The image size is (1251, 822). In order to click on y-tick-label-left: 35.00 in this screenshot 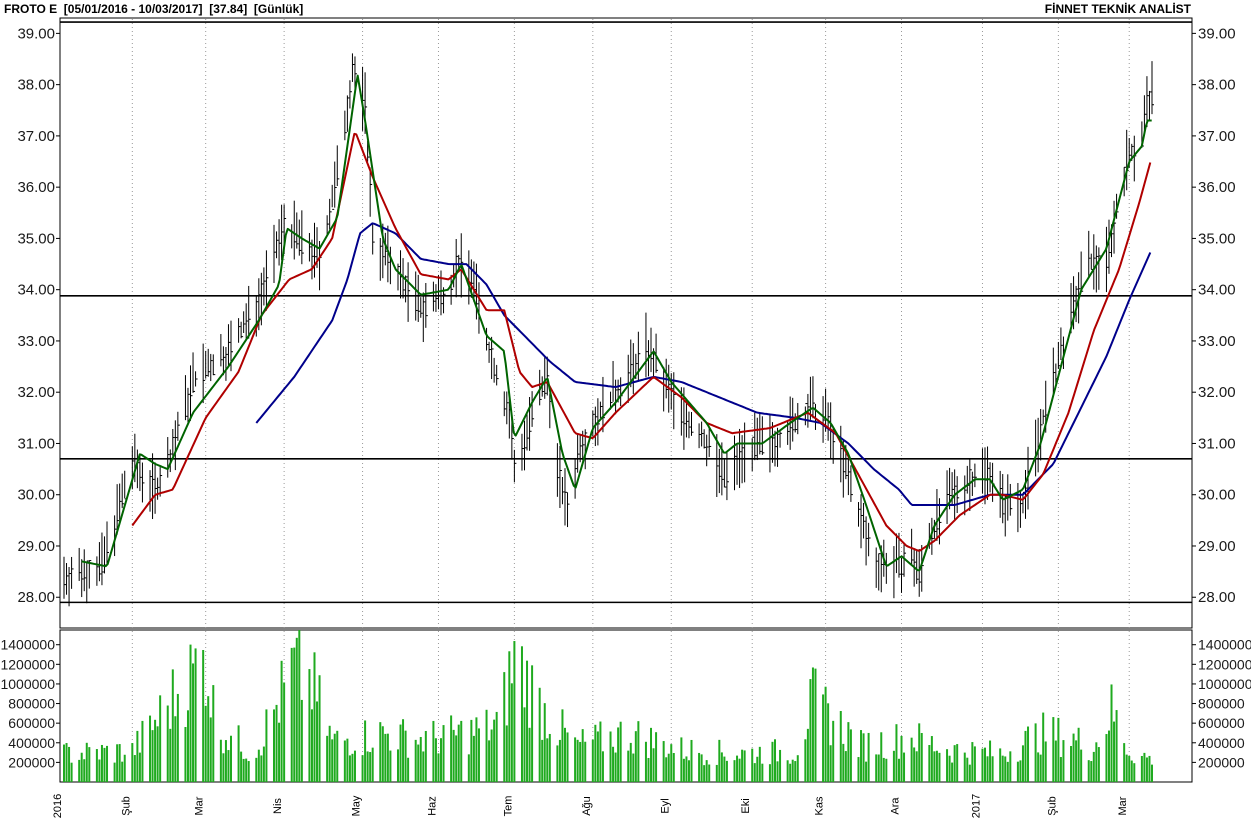, I will do `click(36, 238)`.